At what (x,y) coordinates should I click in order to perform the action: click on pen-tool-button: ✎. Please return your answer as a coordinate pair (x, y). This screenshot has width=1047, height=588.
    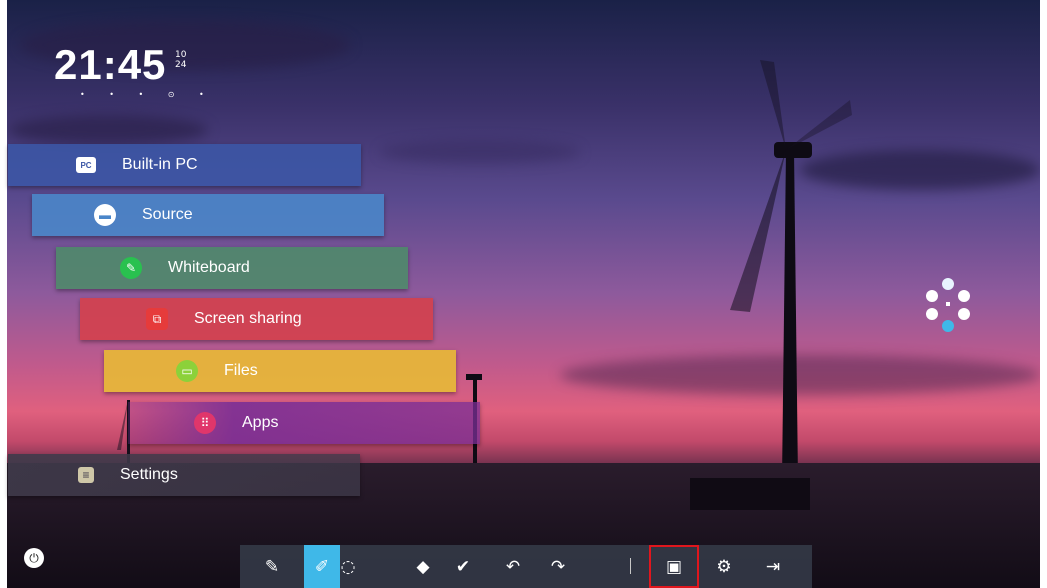
    Looking at the image, I should click on (272, 566).